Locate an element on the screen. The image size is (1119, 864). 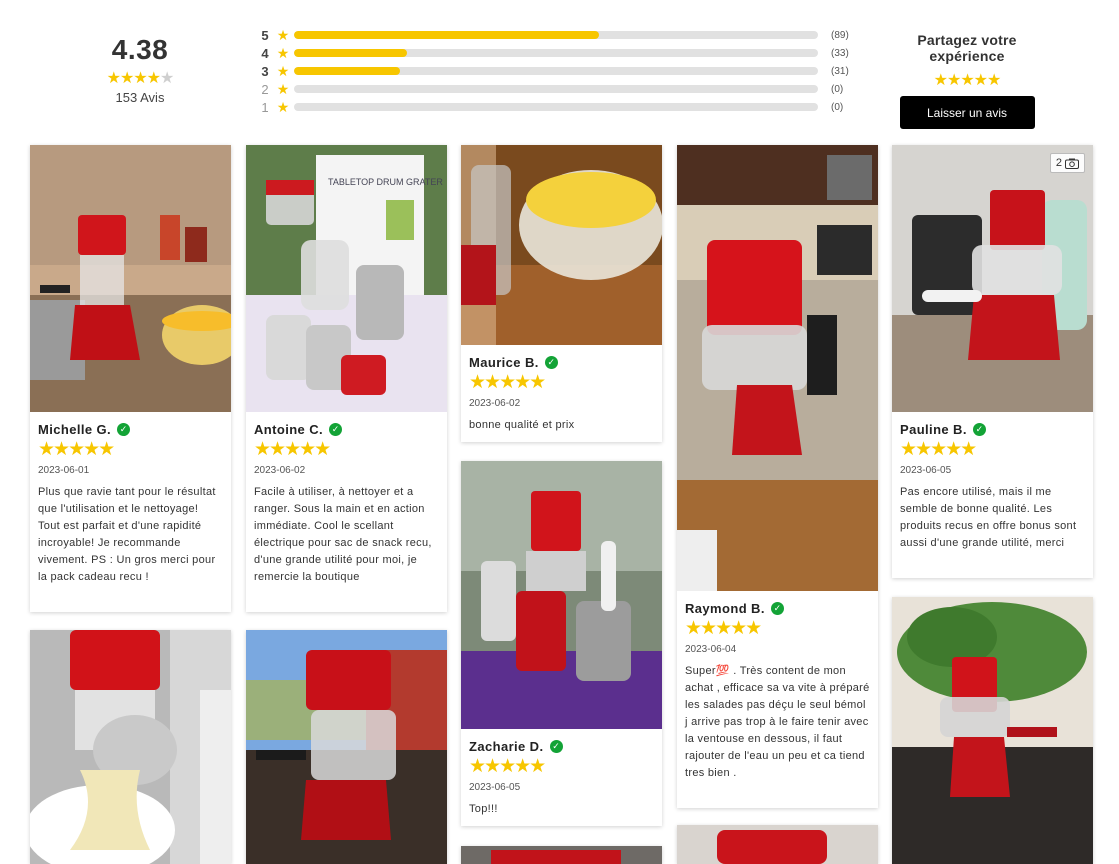
rating-bar-5: 5 ★ (89) is located at coordinates (558, 35).